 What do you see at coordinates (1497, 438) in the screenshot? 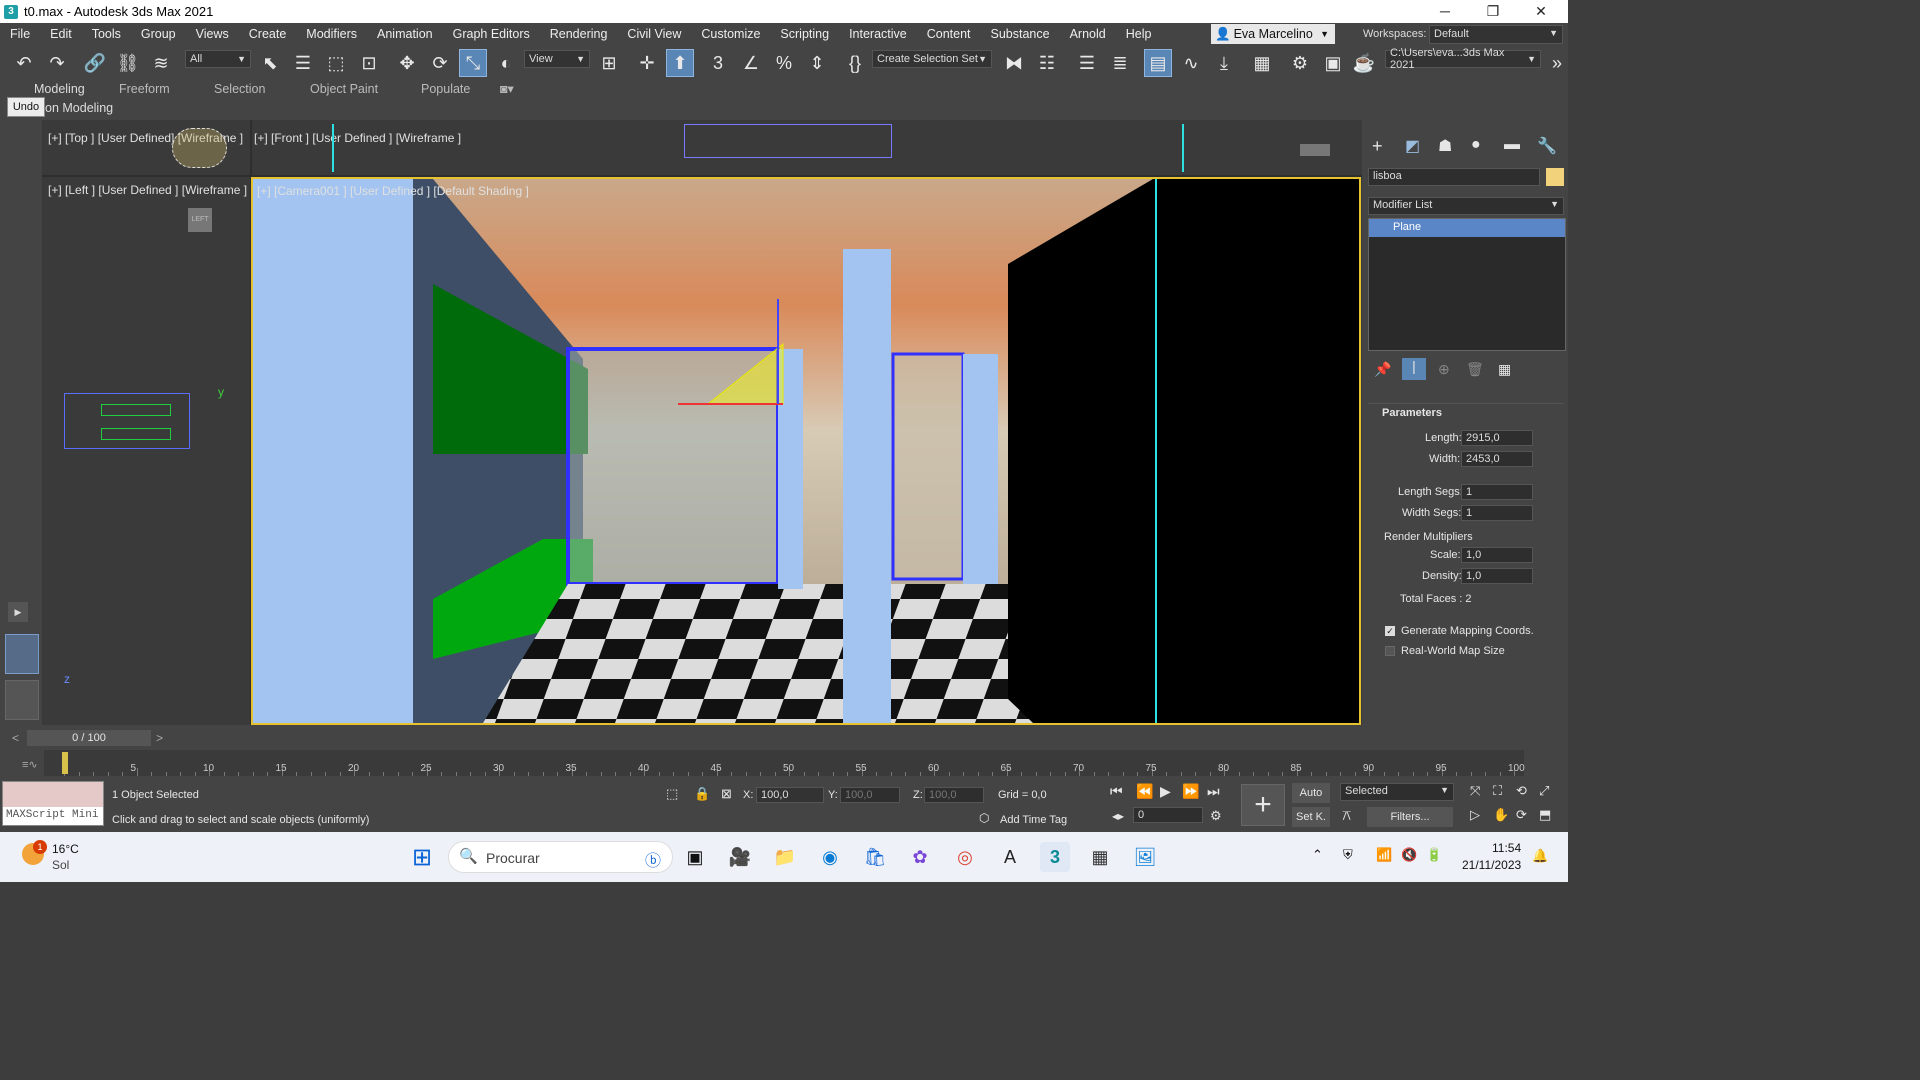
I see `length-field: 2915,0` at bounding box center [1497, 438].